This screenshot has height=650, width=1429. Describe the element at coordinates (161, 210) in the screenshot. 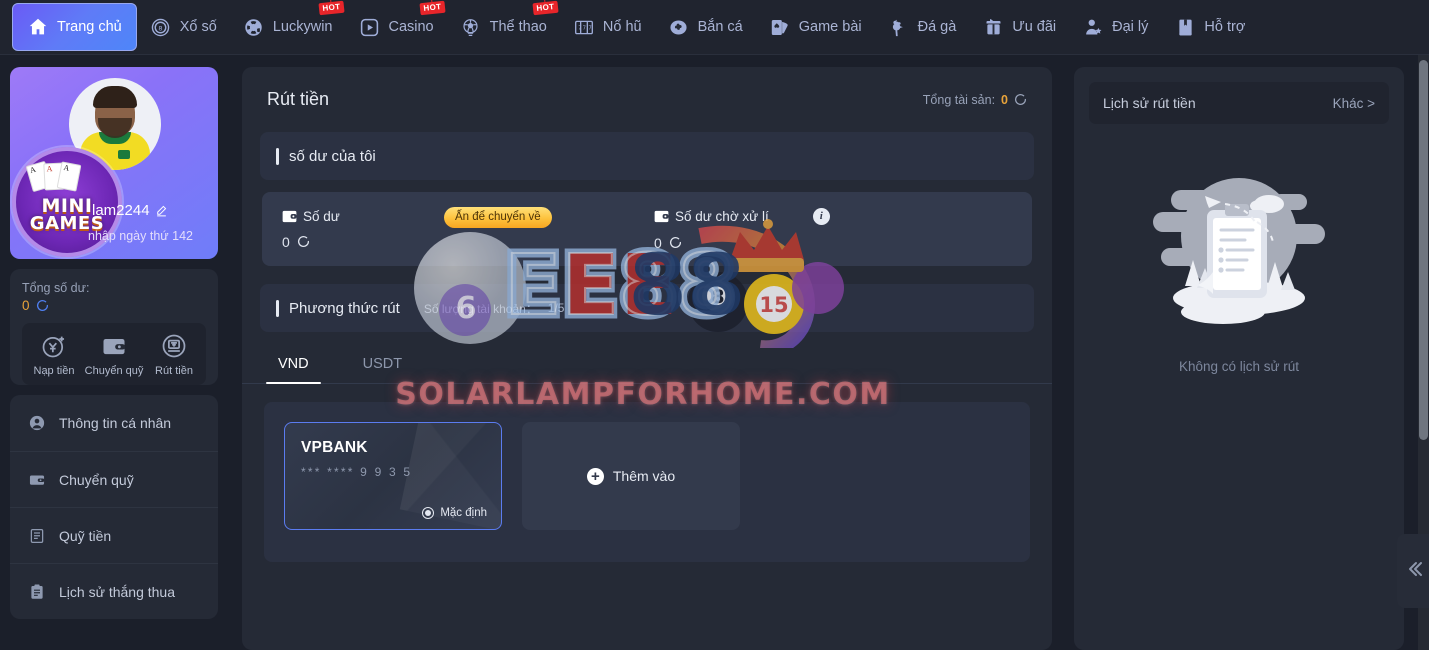

I see `pencil-icon` at that location.